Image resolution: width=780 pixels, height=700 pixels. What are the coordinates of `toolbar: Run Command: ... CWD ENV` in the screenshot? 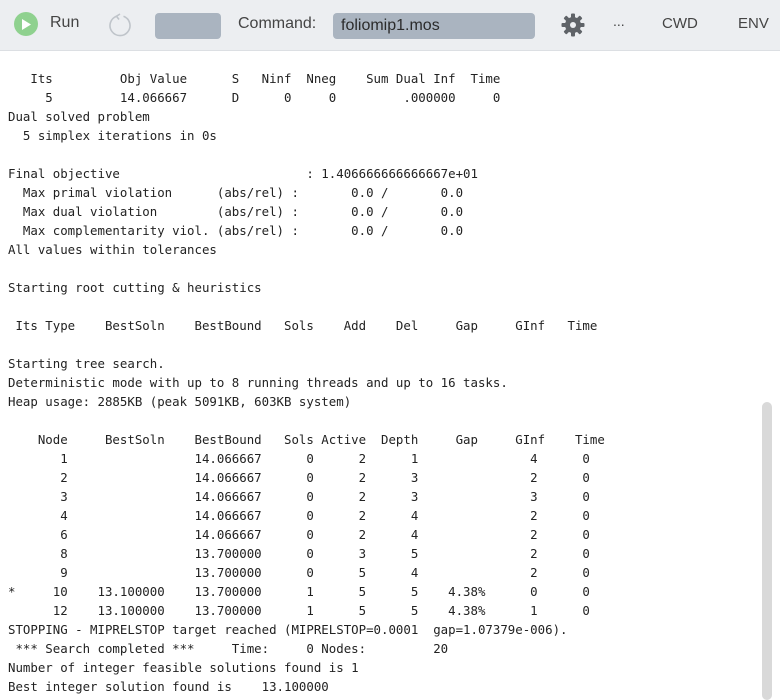 It's located at (390, 25).